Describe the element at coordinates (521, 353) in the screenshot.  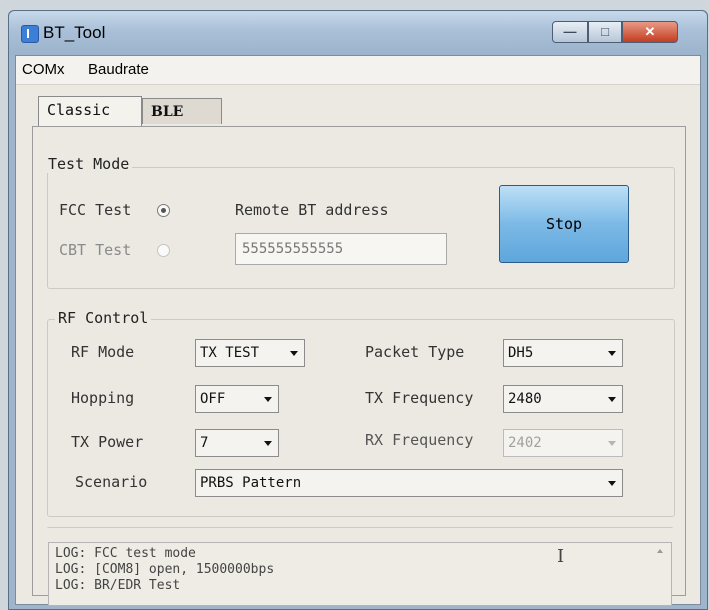
I see `packet-type-value: DH5` at that location.